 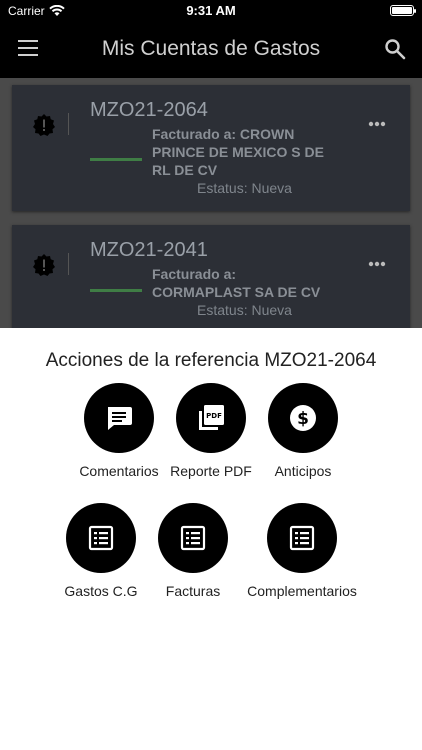 What do you see at coordinates (185, 170) in the screenshot?
I see `billed-to-line: RL DE CV` at bounding box center [185, 170].